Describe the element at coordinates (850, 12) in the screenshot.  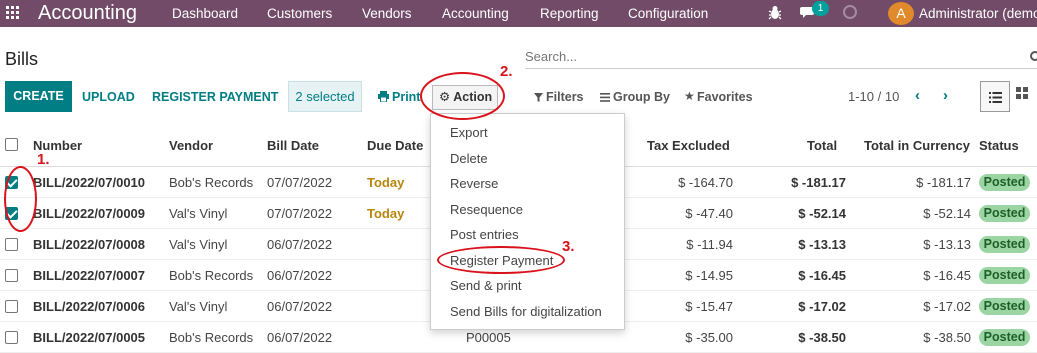
I see `activity-clock-icon` at that location.